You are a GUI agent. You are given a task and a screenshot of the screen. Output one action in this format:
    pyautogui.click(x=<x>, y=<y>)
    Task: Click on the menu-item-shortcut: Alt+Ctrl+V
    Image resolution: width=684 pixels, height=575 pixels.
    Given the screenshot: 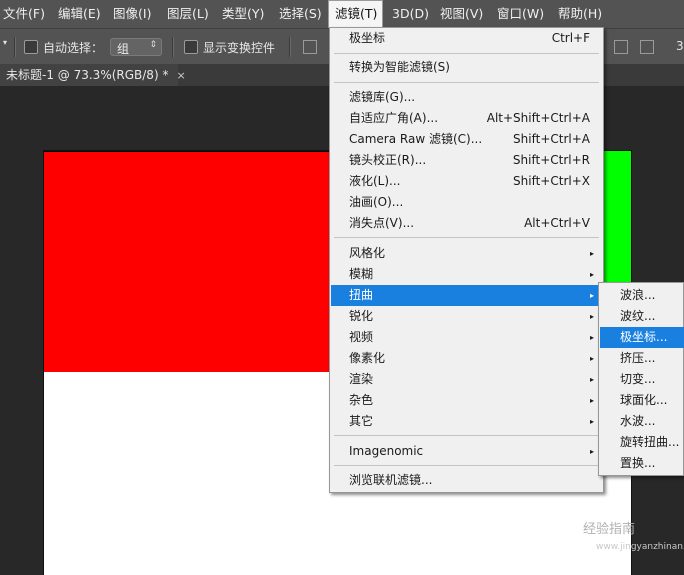 What is the action you would take?
    pyautogui.click(x=557, y=223)
    